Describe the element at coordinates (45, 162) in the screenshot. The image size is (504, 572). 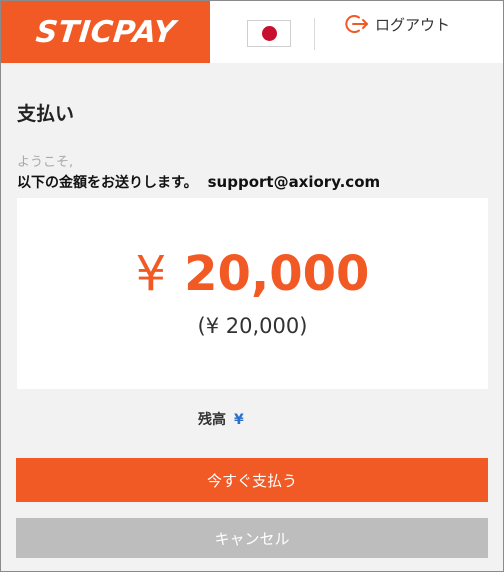
I see `welcome-text: ようこそ,` at that location.